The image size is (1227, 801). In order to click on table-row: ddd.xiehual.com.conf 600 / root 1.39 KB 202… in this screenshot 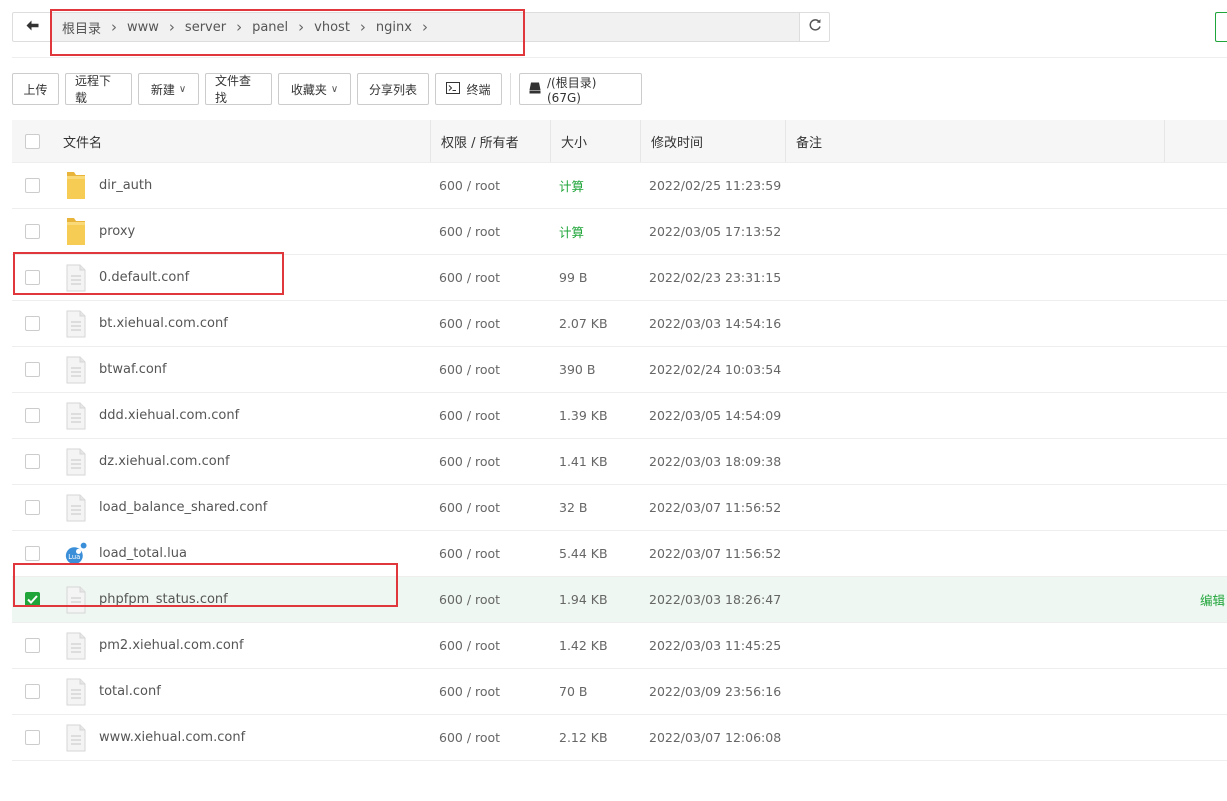, I will do `click(619, 416)`.